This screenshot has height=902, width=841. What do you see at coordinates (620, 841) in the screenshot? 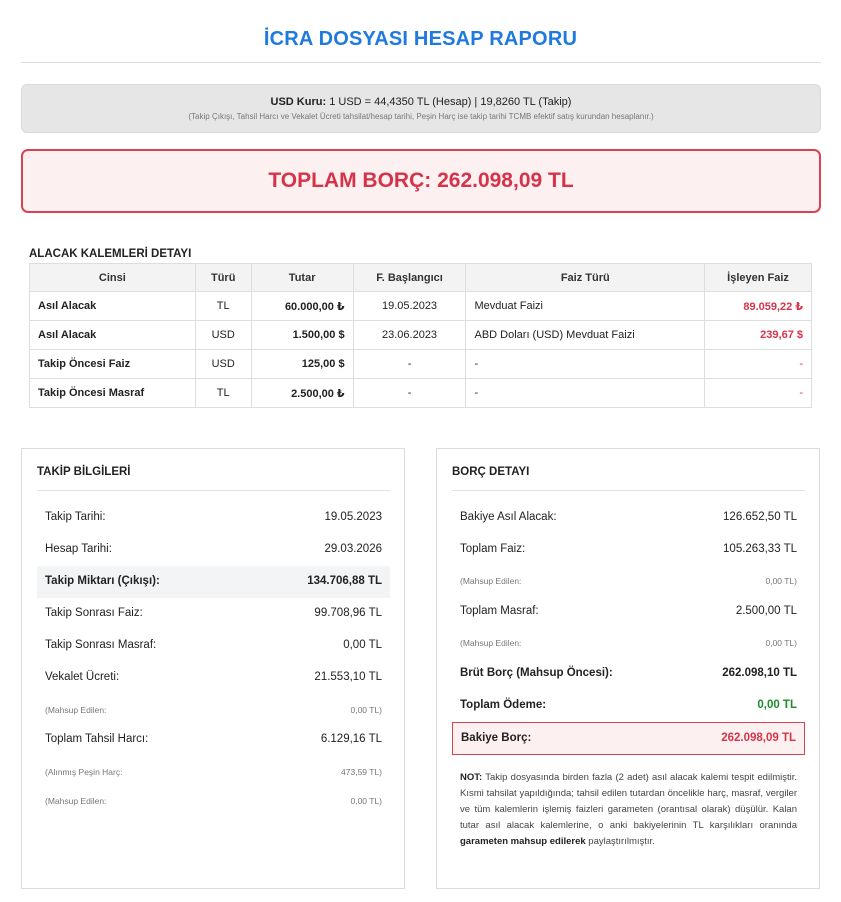
I see `note-end-text: paylaştırılmıştır.` at bounding box center [620, 841].